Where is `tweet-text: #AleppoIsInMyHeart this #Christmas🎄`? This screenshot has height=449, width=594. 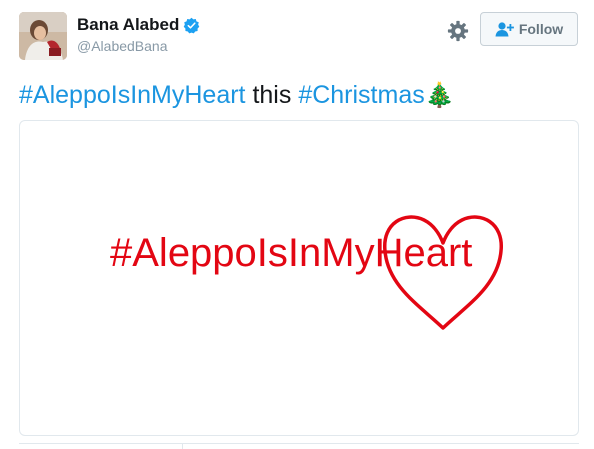 tweet-text: #AleppoIsInMyHeart this #Christmas🎄 is located at coordinates (237, 95).